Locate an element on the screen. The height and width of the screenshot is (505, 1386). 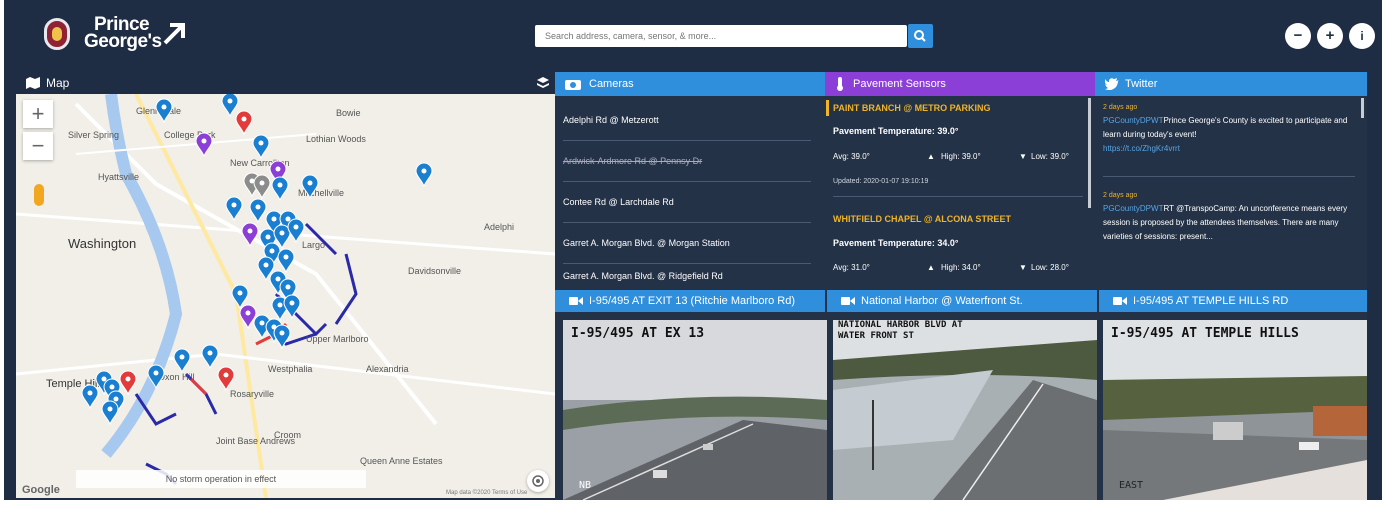
tweet-time: 2 days ago is located at coordinates (1120, 195).